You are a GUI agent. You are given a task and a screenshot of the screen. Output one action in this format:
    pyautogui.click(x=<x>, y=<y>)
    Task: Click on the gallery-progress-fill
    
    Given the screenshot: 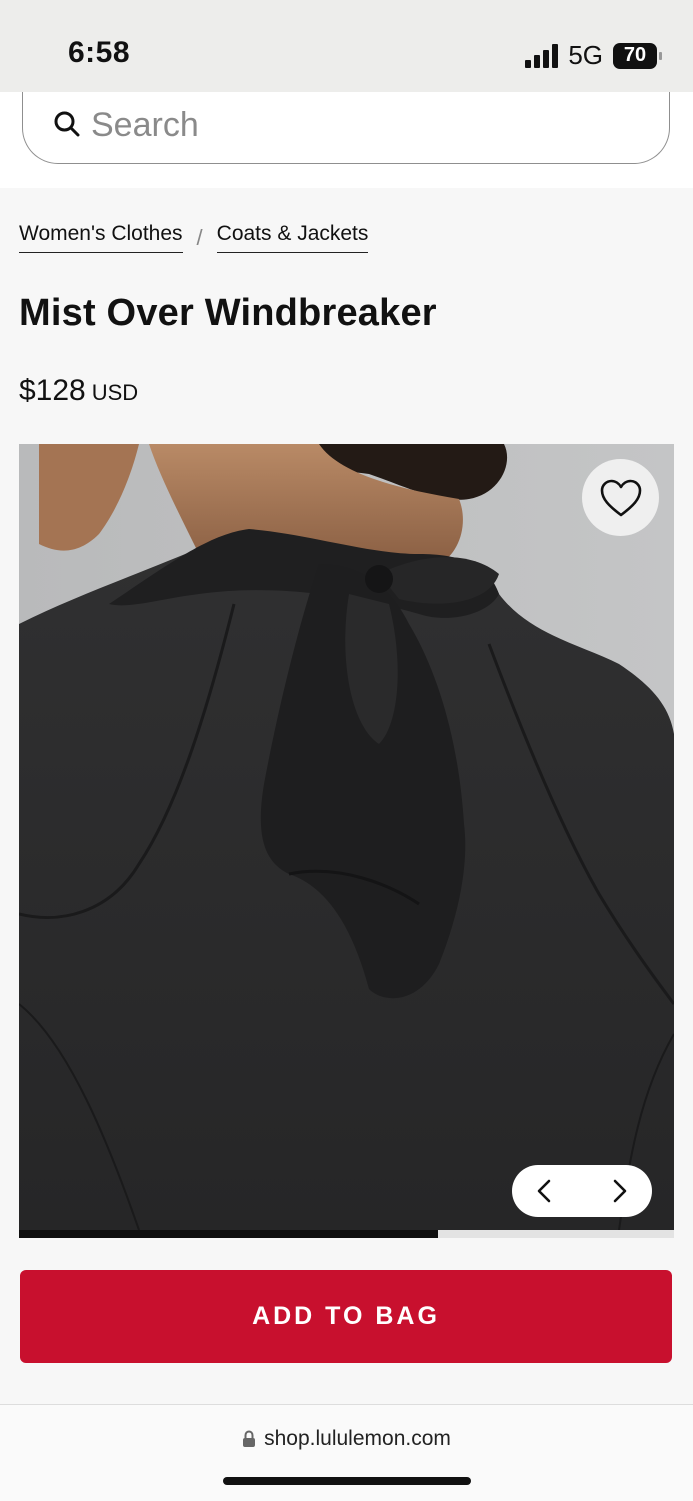 What is the action you would take?
    pyautogui.click(x=229, y=1234)
    